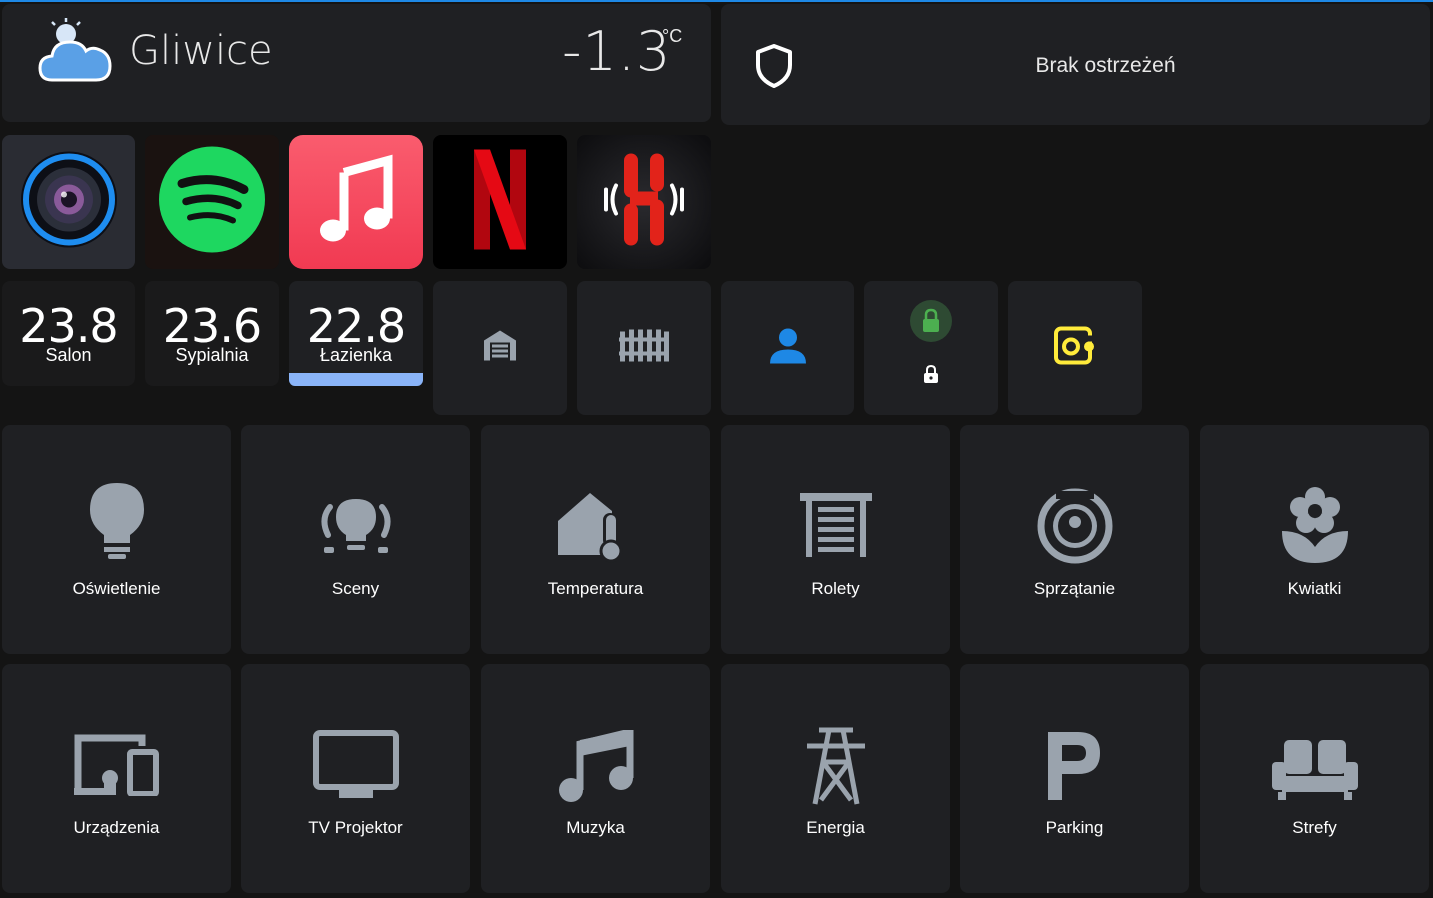 This screenshot has height=898, width=1433. Describe the element at coordinates (1074, 768) in the screenshot. I see `parking-icon` at that location.